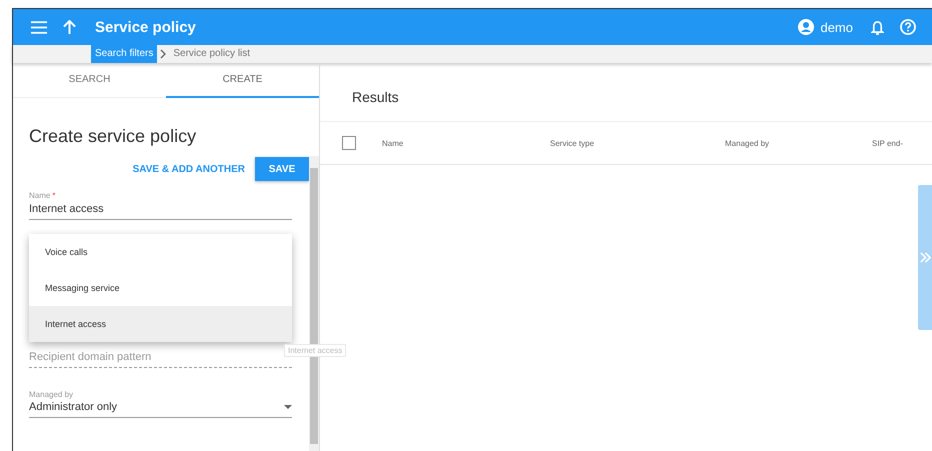 The image size is (932, 451). I want to click on dropdown-option: Voice calls, so click(160, 252).